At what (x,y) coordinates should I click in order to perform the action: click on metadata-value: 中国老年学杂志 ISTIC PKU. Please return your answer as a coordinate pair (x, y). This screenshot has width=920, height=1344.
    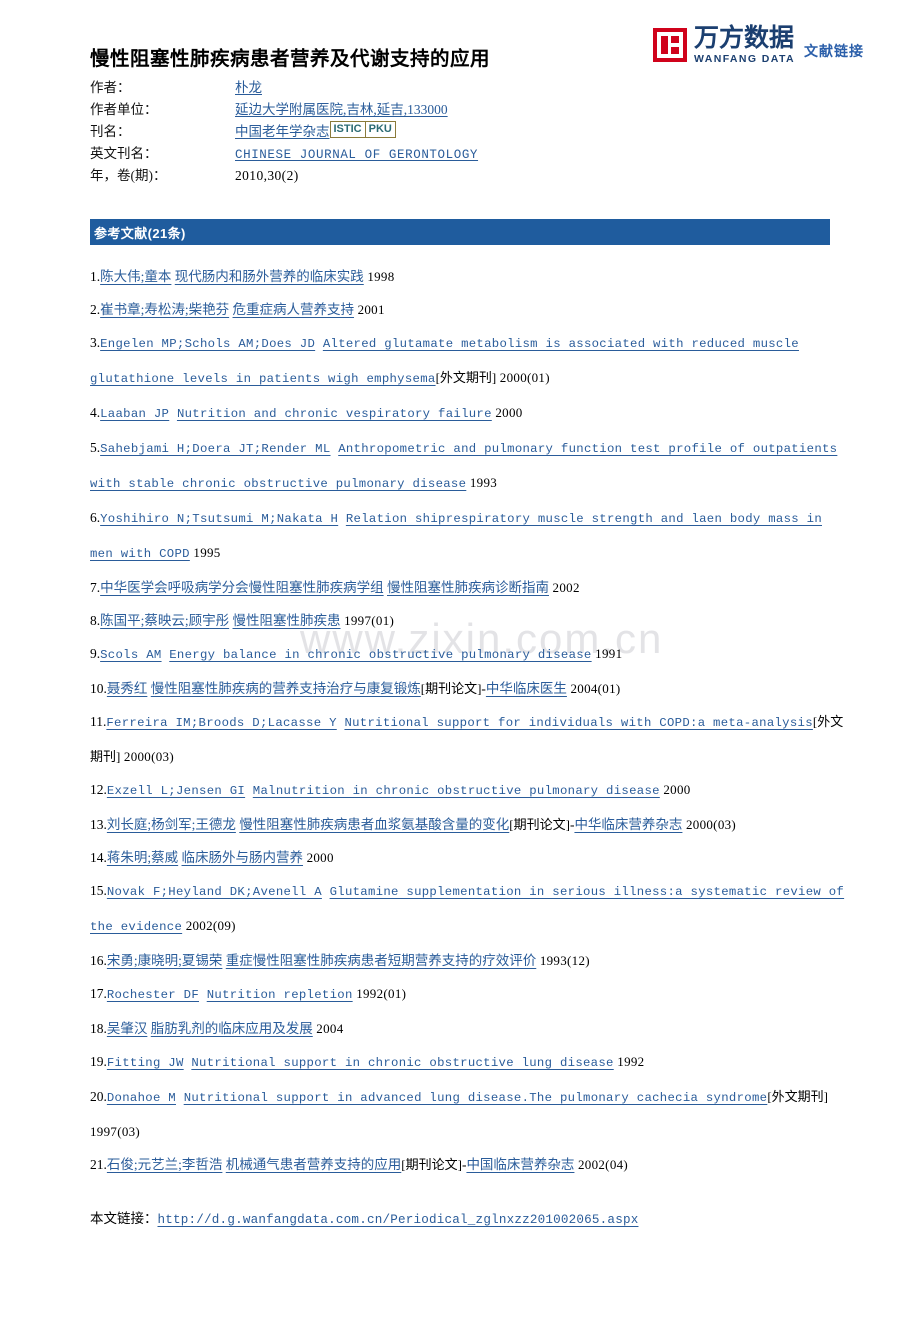
    Looking at the image, I should click on (315, 130).